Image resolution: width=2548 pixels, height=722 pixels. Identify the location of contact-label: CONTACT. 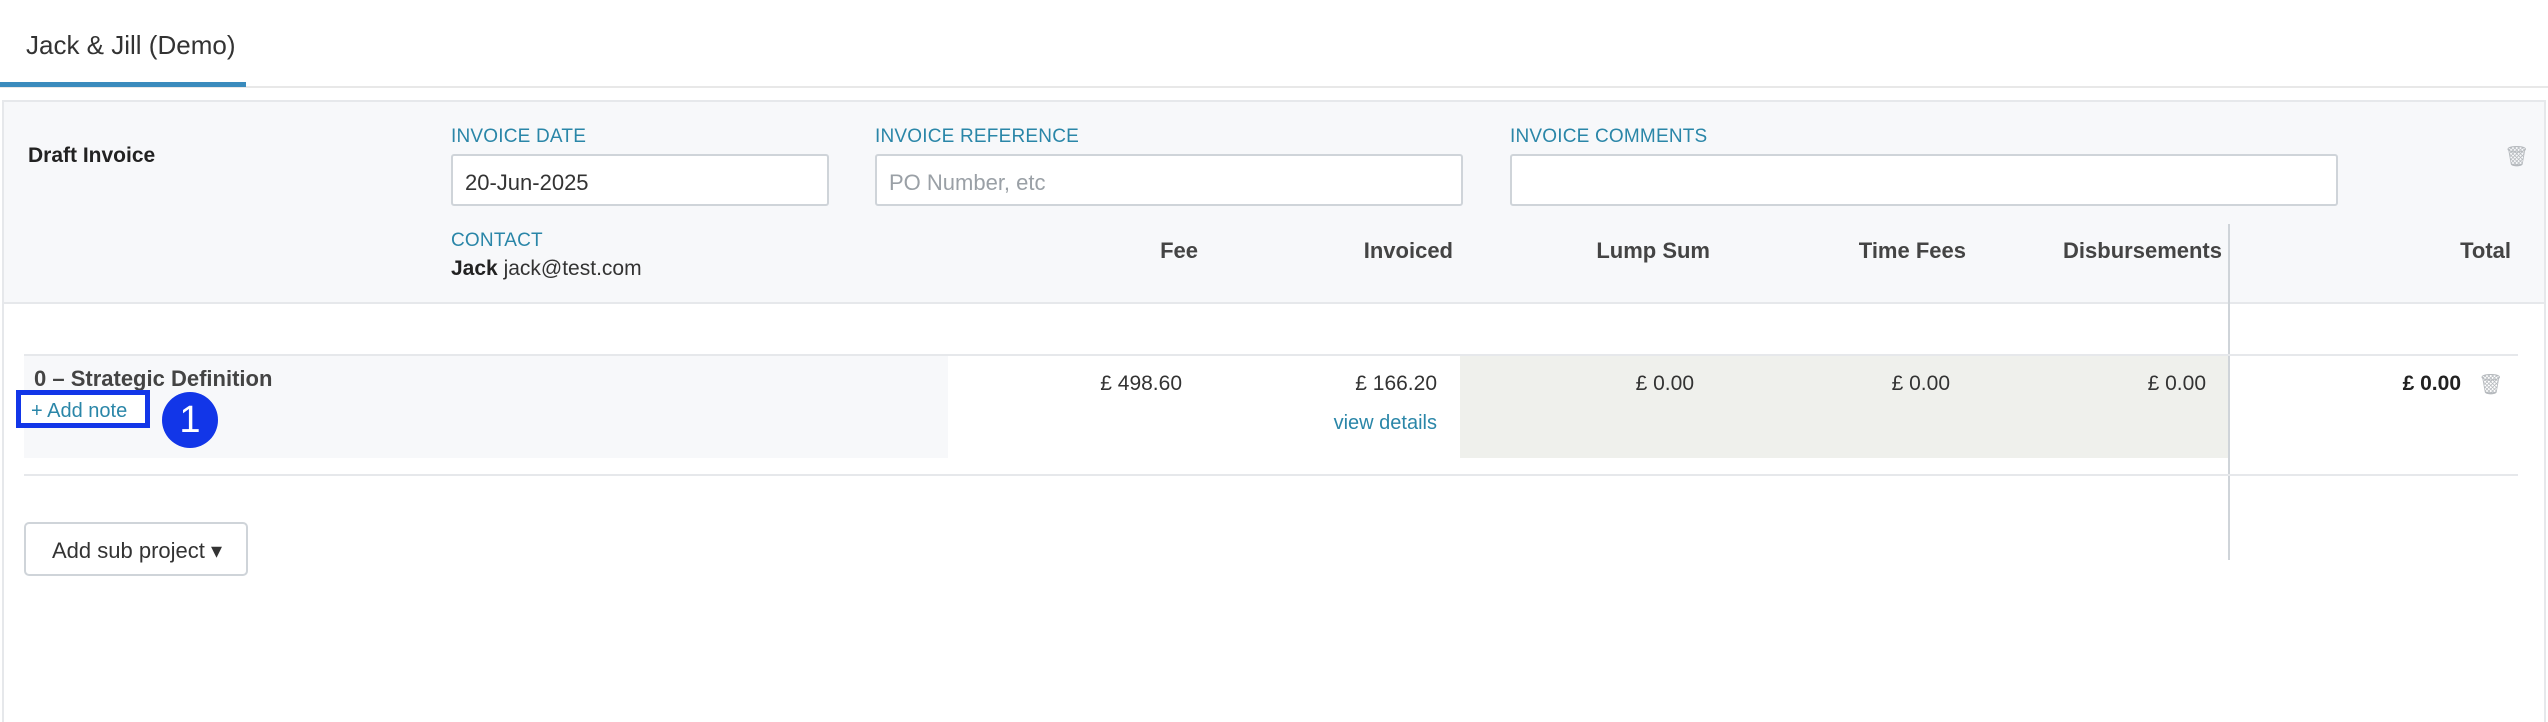
(497, 240).